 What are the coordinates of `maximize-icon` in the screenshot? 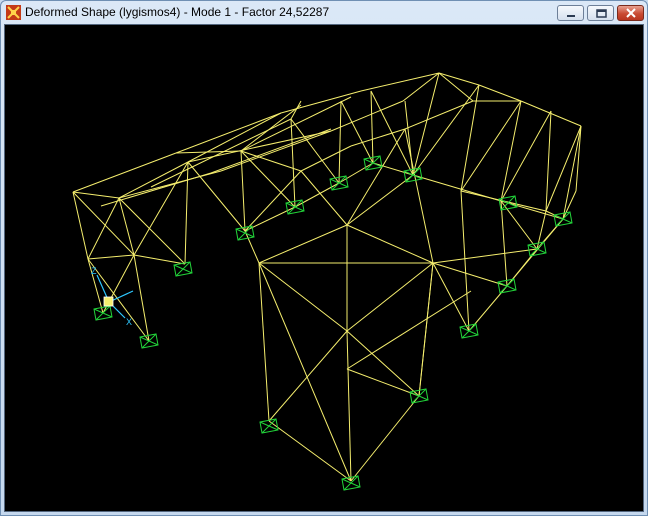 It's located at (601, 13).